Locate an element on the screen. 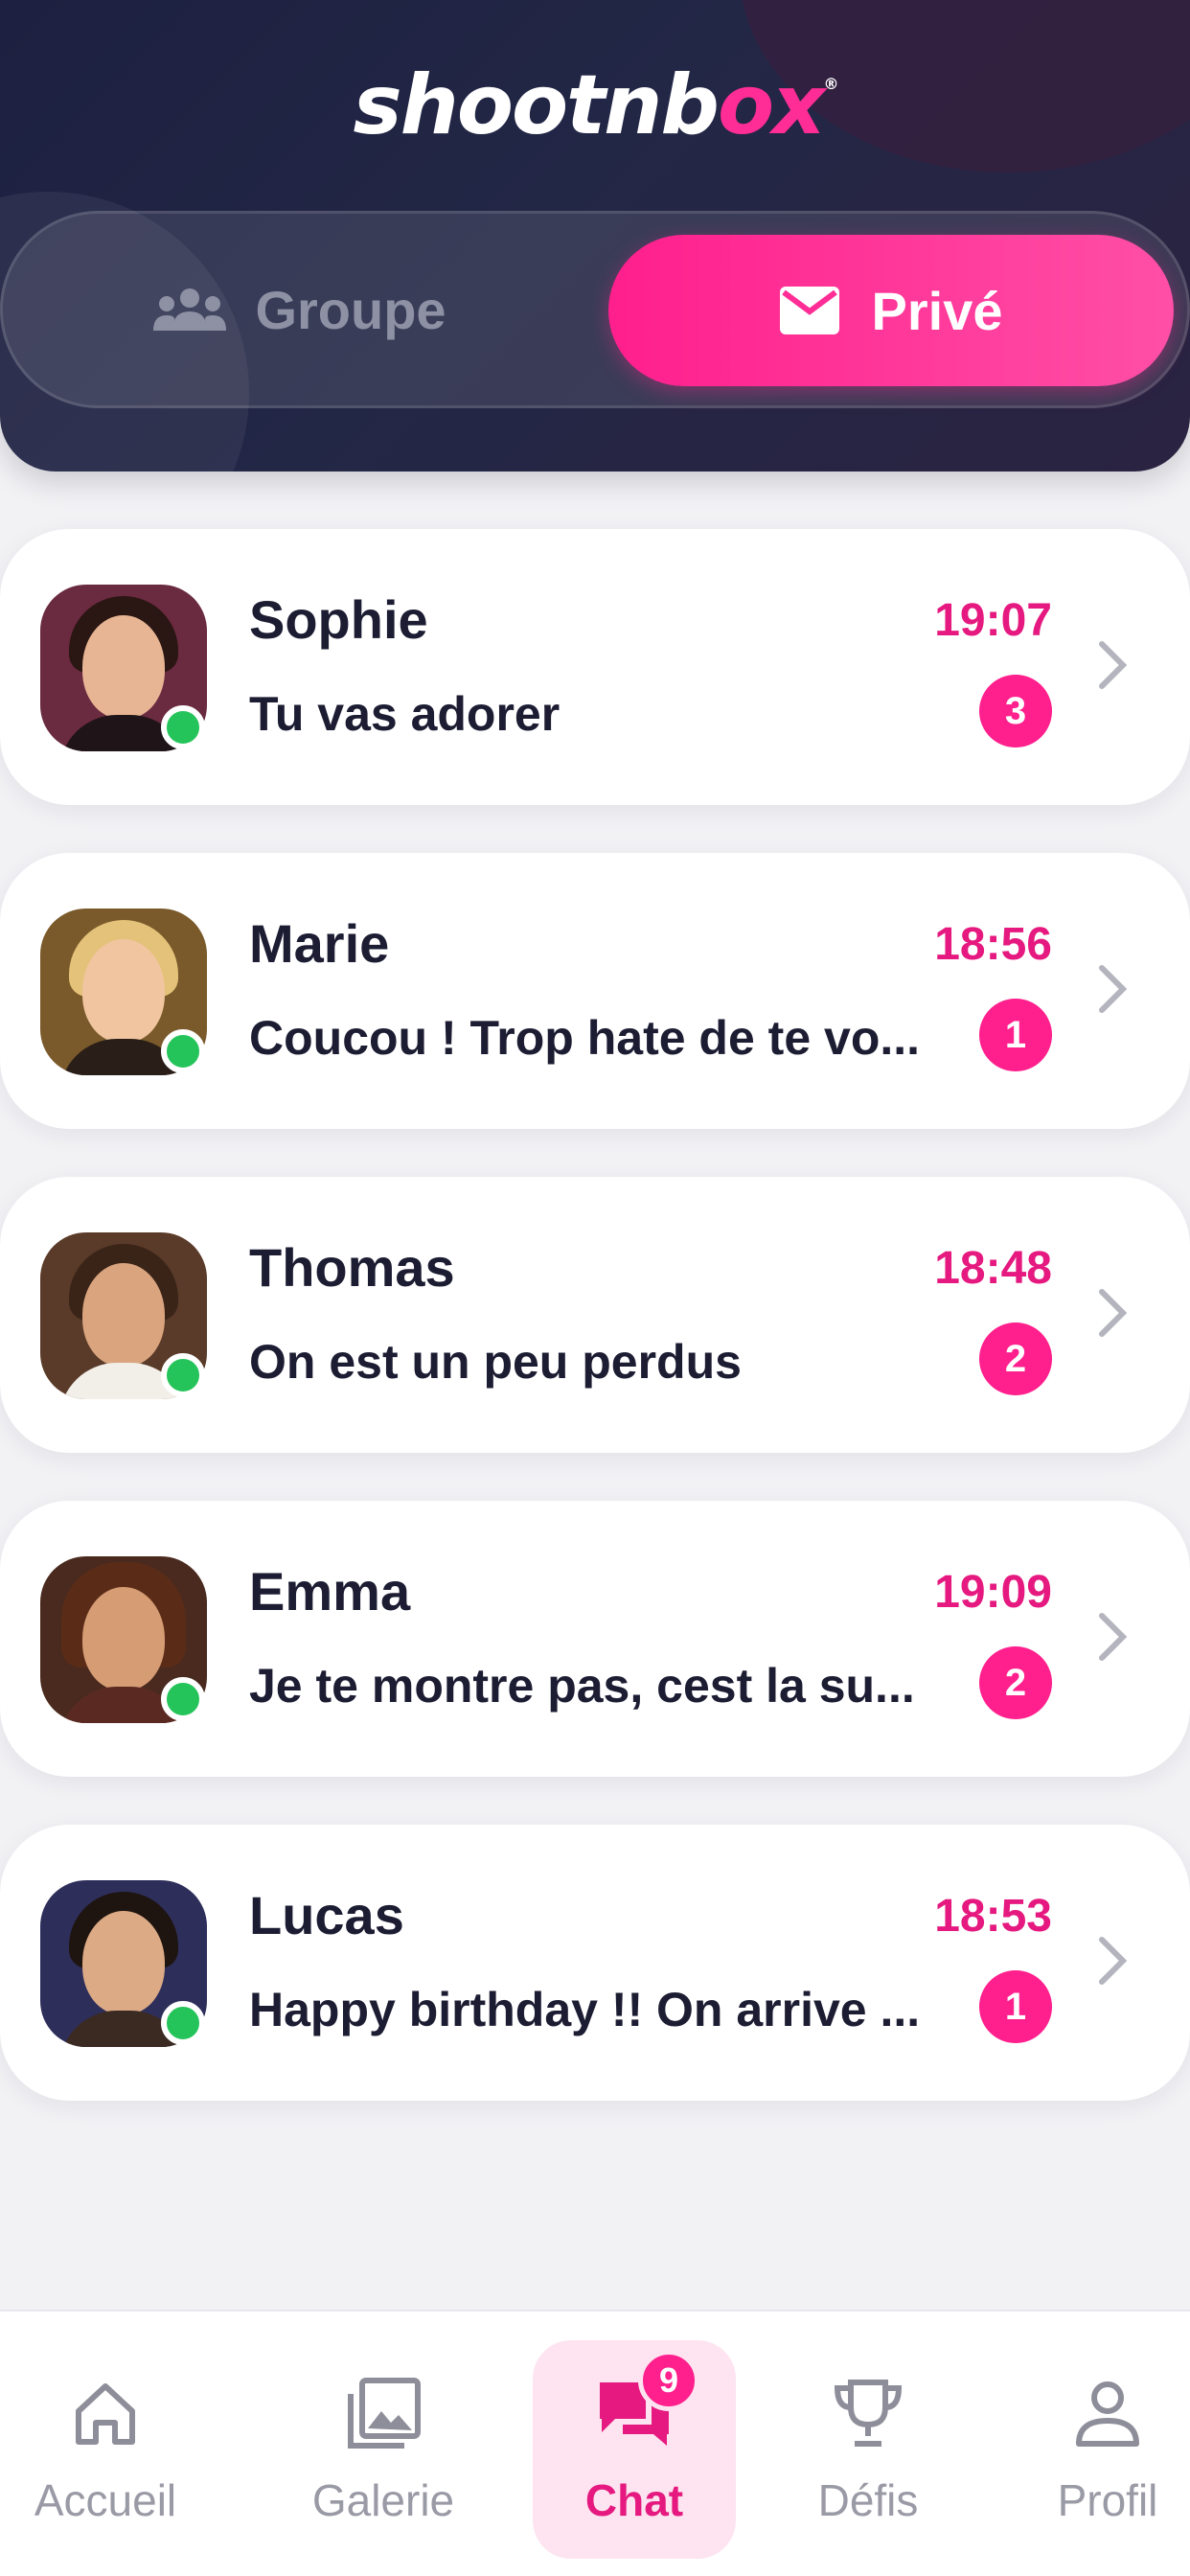 Image resolution: width=1190 pixels, height=2576 pixels. nav-accueil: Accueil is located at coordinates (105, 2444).